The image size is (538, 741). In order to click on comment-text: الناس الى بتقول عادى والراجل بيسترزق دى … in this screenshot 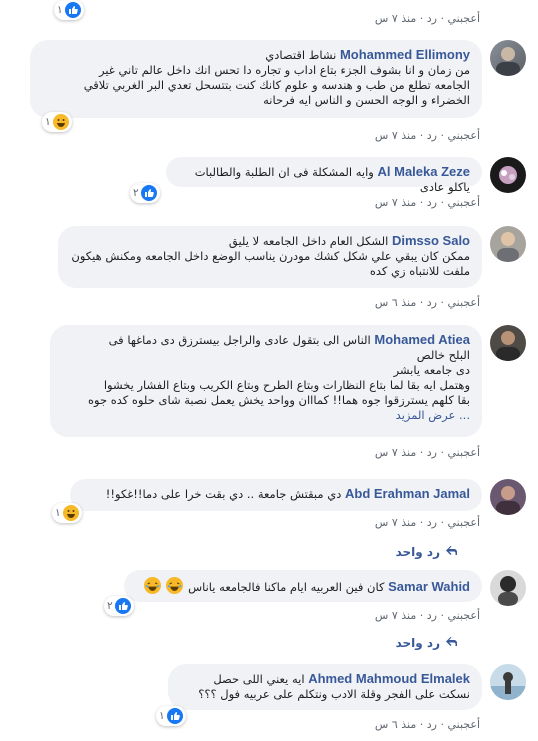, I will do `click(239, 340)`.